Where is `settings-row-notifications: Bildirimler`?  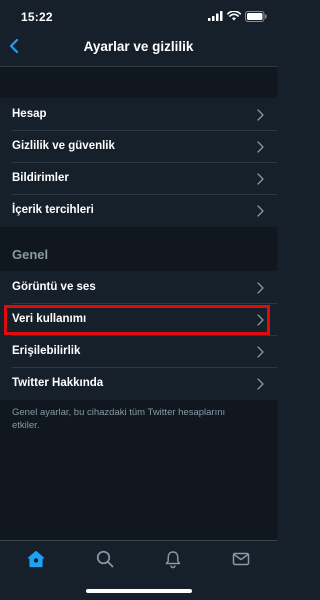
settings-row-notifications: Bildirimler is located at coordinates (138, 179).